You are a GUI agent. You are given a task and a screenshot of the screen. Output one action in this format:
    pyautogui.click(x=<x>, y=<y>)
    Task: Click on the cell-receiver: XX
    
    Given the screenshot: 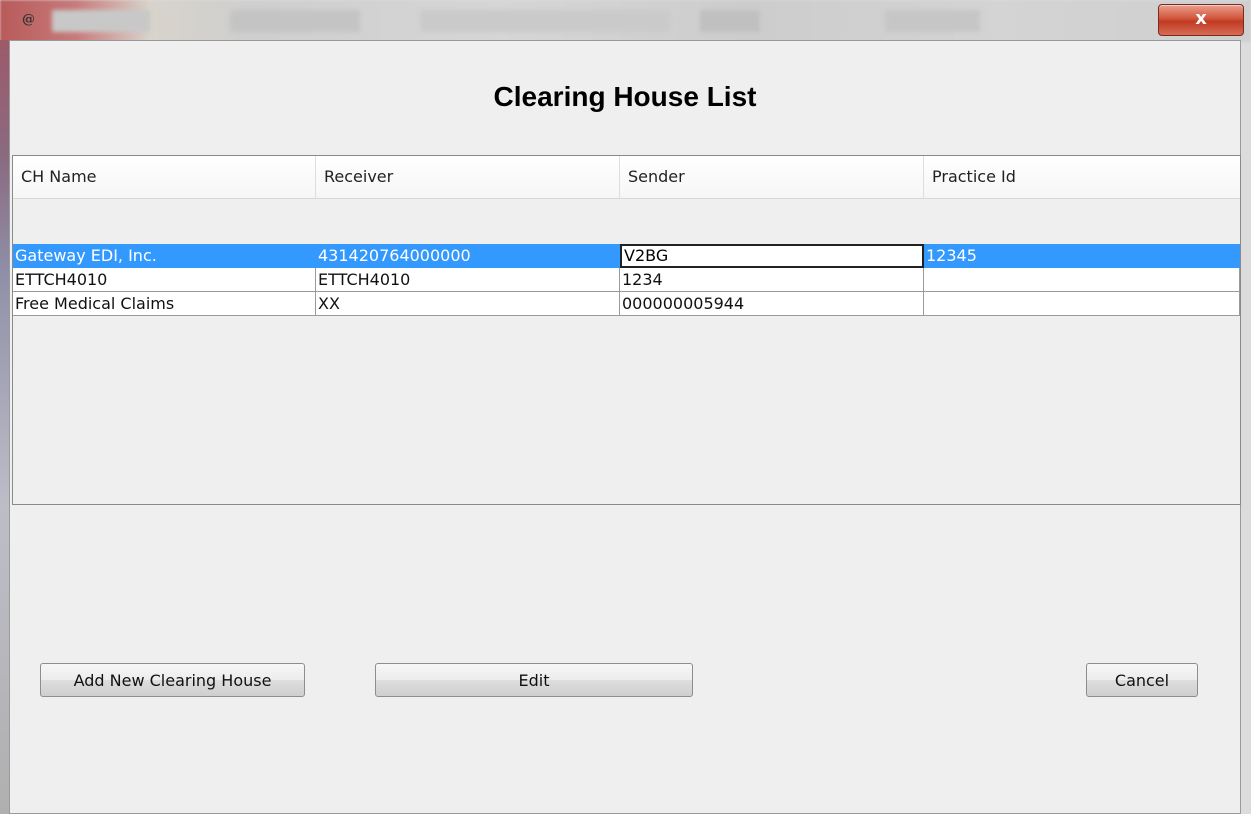 What is the action you would take?
    pyautogui.click(x=468, y=304)
    